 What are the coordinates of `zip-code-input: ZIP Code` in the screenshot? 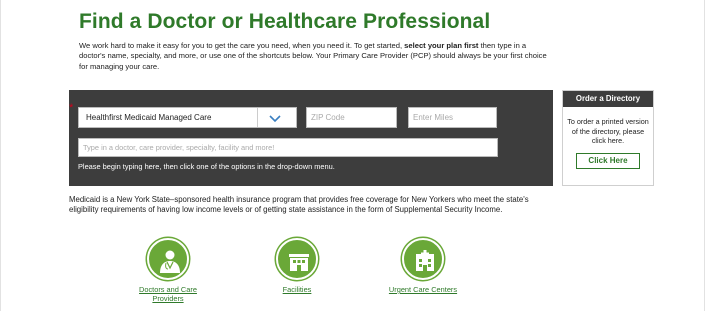 It's located at (351, 117).